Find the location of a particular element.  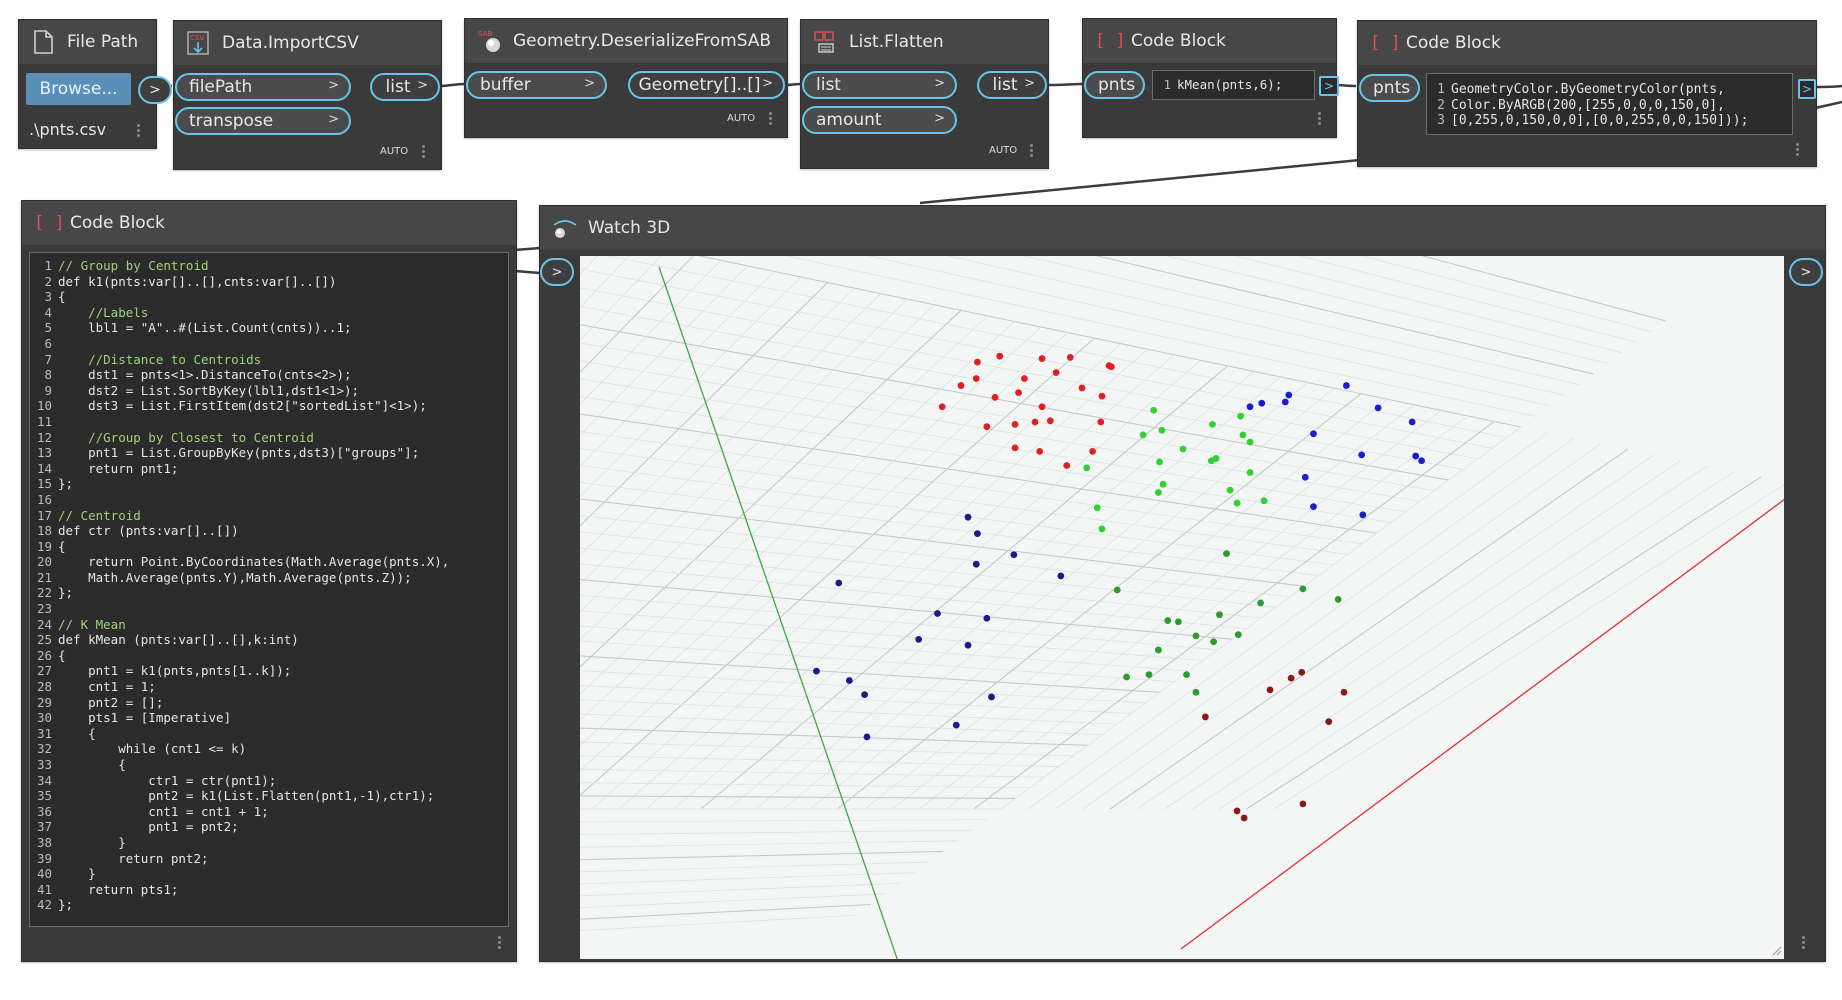

node-header: List.Flatten is located at coordinates (924, 42).